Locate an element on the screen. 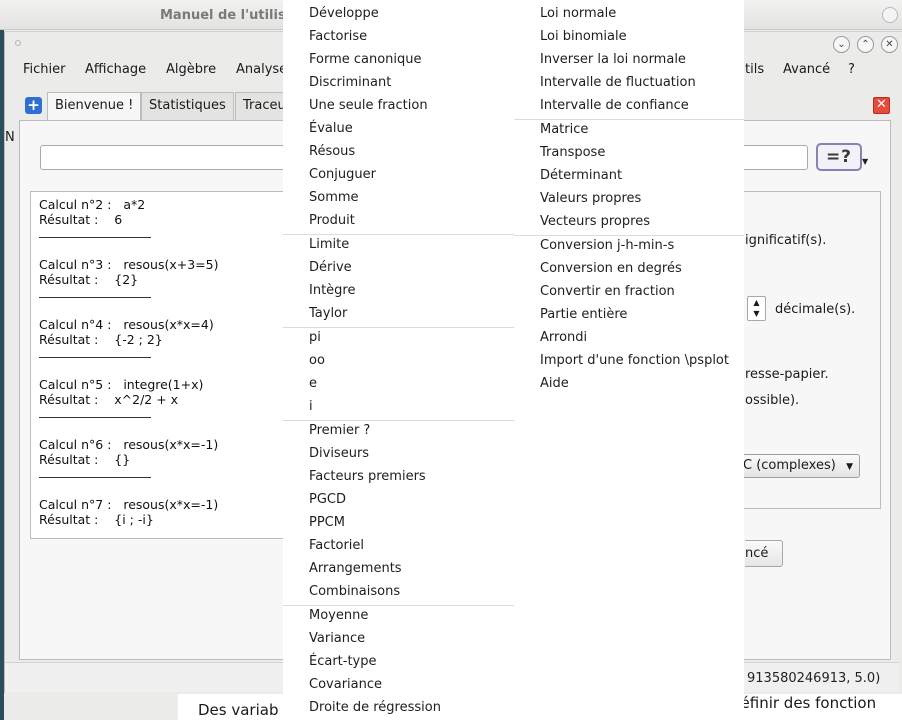  menu-item-covariance: Covariance is located at coordinates (345, 684).